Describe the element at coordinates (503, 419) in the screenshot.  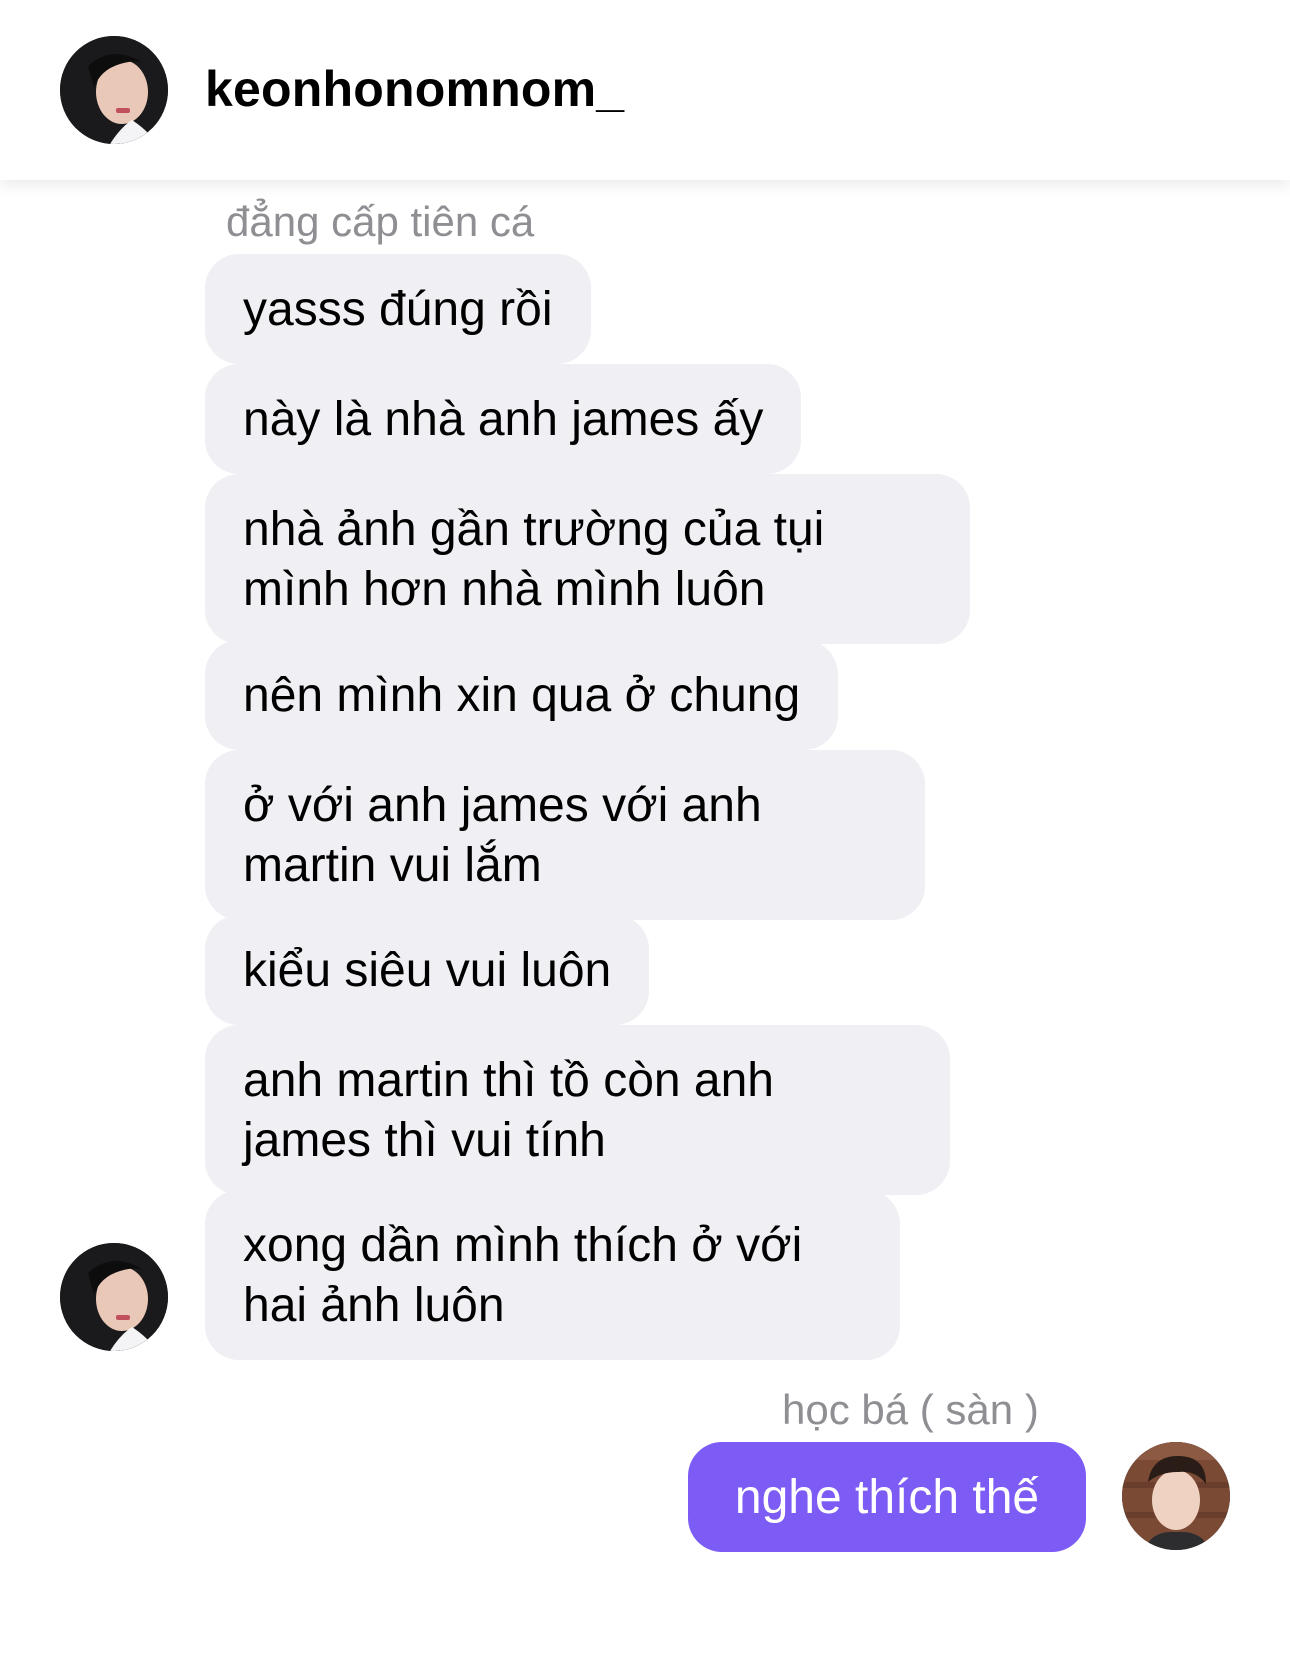
I see `incoming-message: này là nhà anh james ấy` at that location.